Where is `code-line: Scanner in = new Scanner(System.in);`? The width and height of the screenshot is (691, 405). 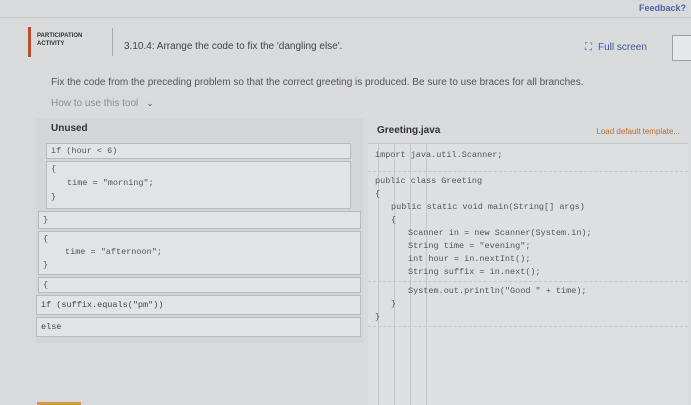 code-line: Scanner in = new Scanner(System.in); is located at coordinates (500, 233).